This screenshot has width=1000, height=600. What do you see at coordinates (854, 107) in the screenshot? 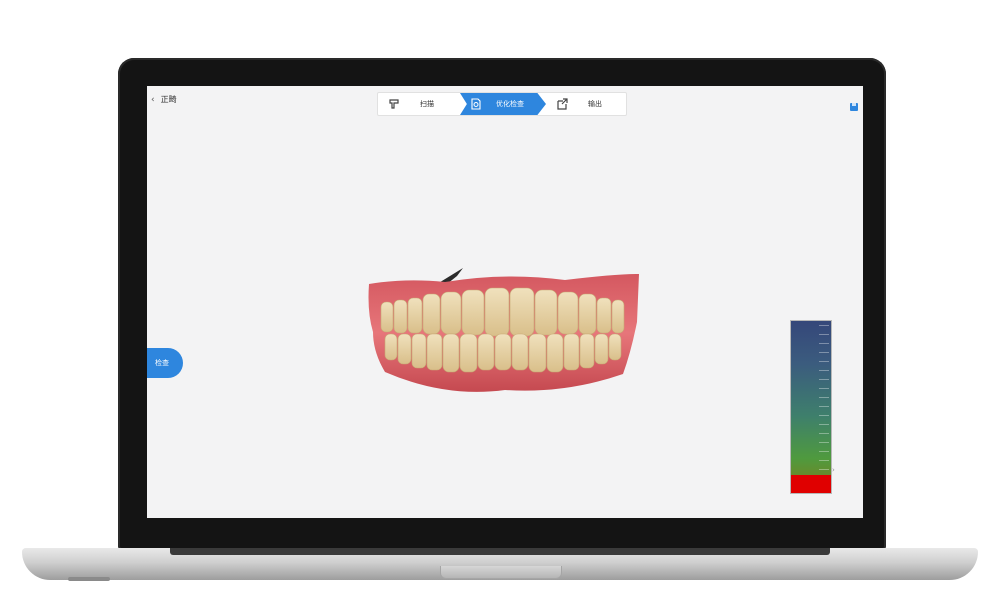
I see `save-icon` at bounding box center [854, 107].